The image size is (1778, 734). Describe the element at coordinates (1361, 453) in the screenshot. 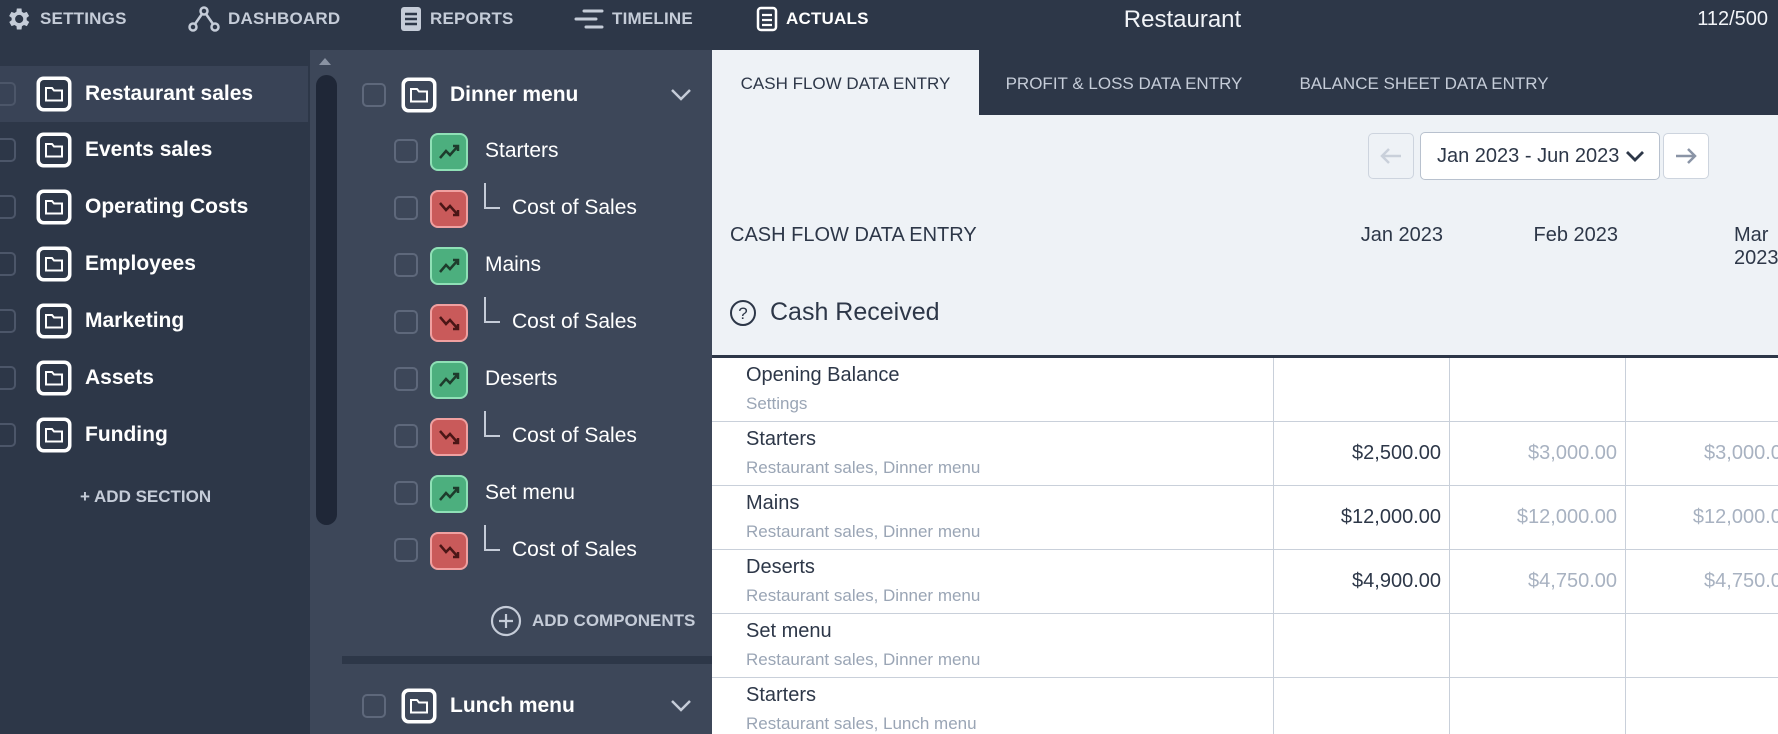

I see `value-cell: $2,500.00` at that location.